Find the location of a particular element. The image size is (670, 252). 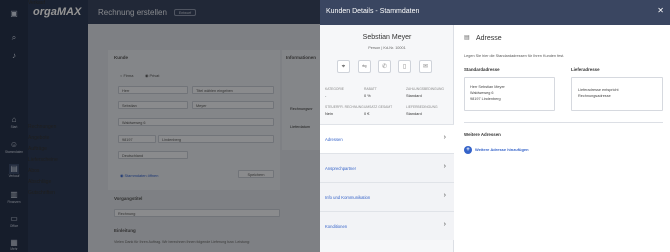

section-adressen: Adressen › is located at coordinates (387, 138).